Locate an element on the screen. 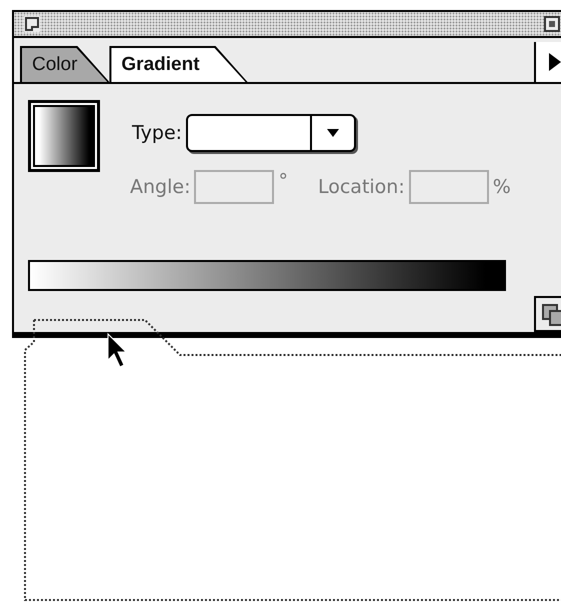 This screenshot has width=561, height=607. gradient-swatch is located at coordinates (64, 136).